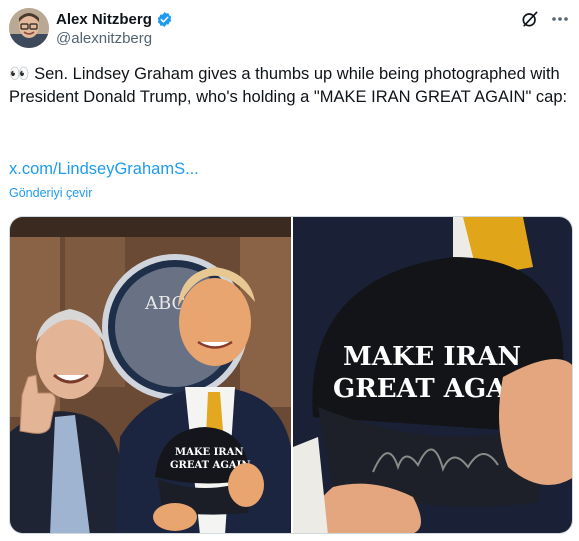 The image size is (579, 541). I want to click on cap-closeup-text-line1: MAKE IRAN, so click(432, 357).